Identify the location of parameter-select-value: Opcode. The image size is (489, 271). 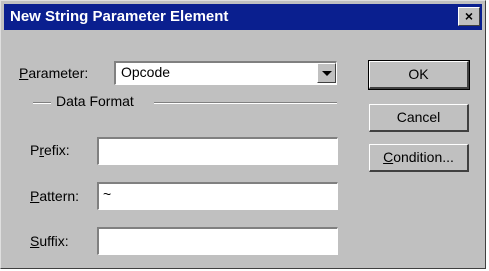
(146, 72).